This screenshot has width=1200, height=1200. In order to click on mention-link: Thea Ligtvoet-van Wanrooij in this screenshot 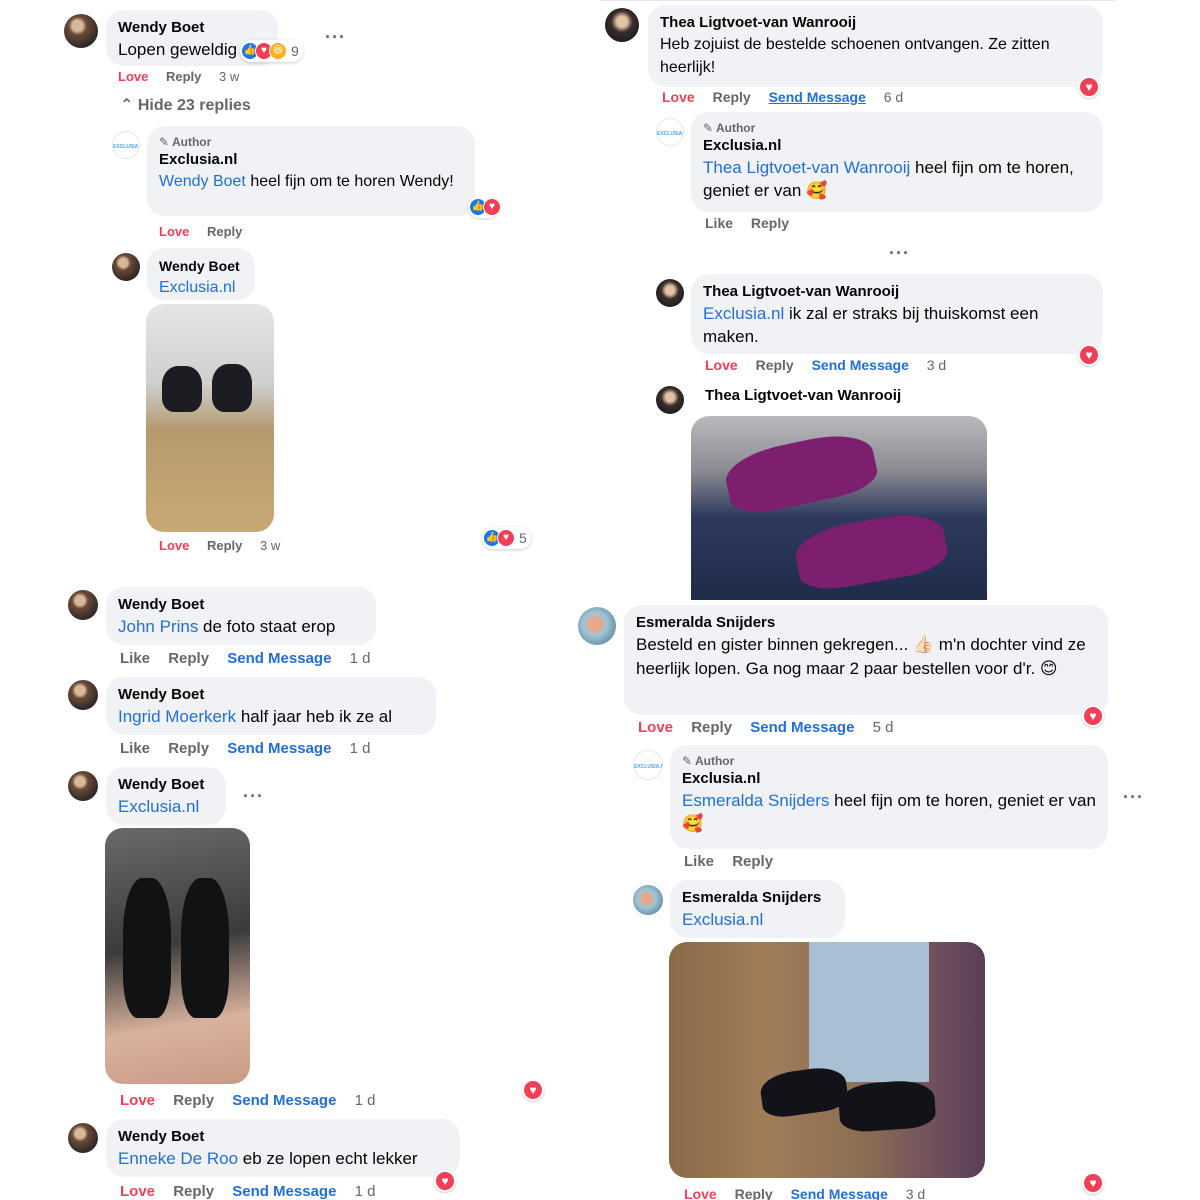, I will do `click(806, 167)`.